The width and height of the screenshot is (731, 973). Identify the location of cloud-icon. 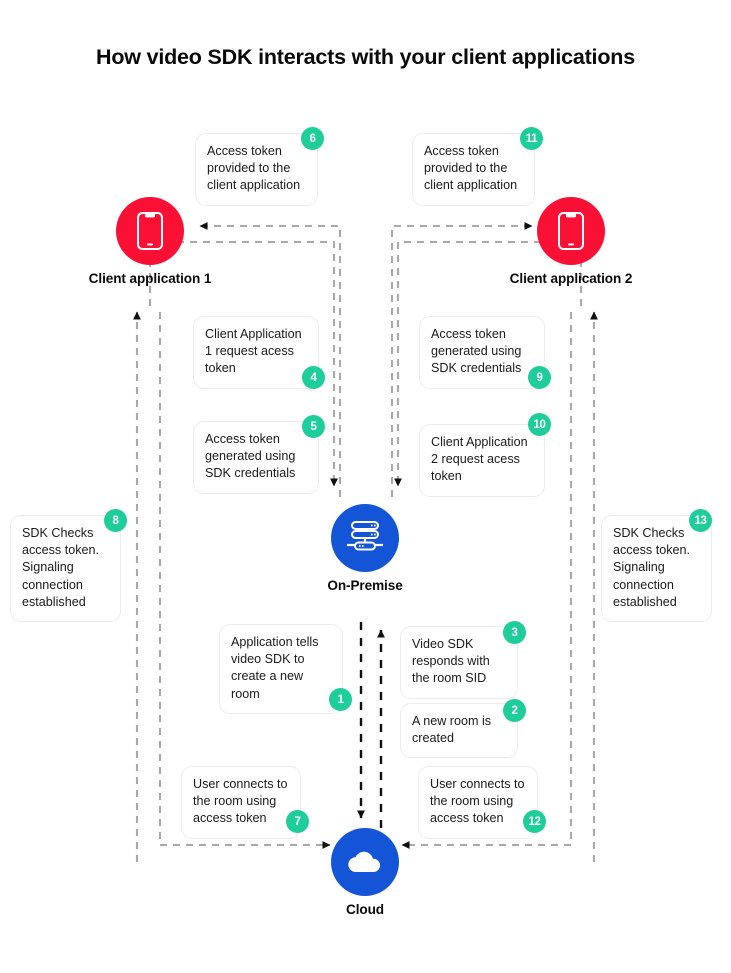
(364, 862).